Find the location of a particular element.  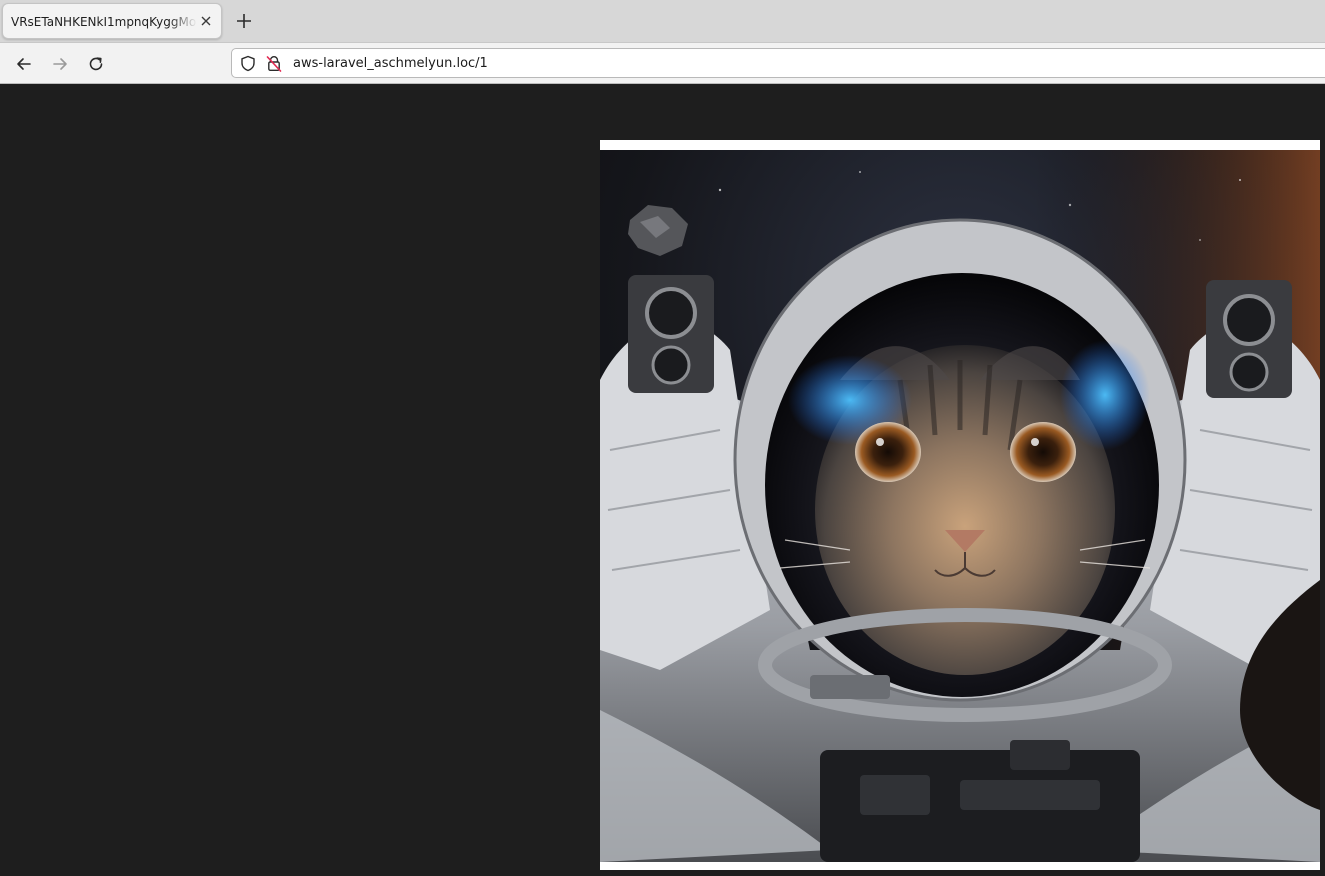

tab-title: VRsETaNHKENkI1mpnqKyggMoUX is located at coordinates (104, 22).